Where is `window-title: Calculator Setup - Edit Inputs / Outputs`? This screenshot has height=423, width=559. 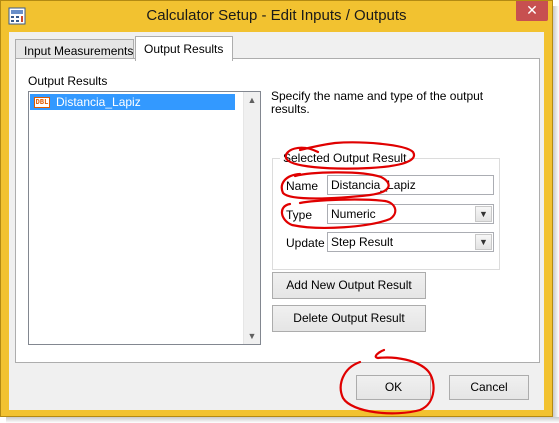
window-title: Calculator Setup - Edit Inputs / Outputs is located at coordinates (276, 15).